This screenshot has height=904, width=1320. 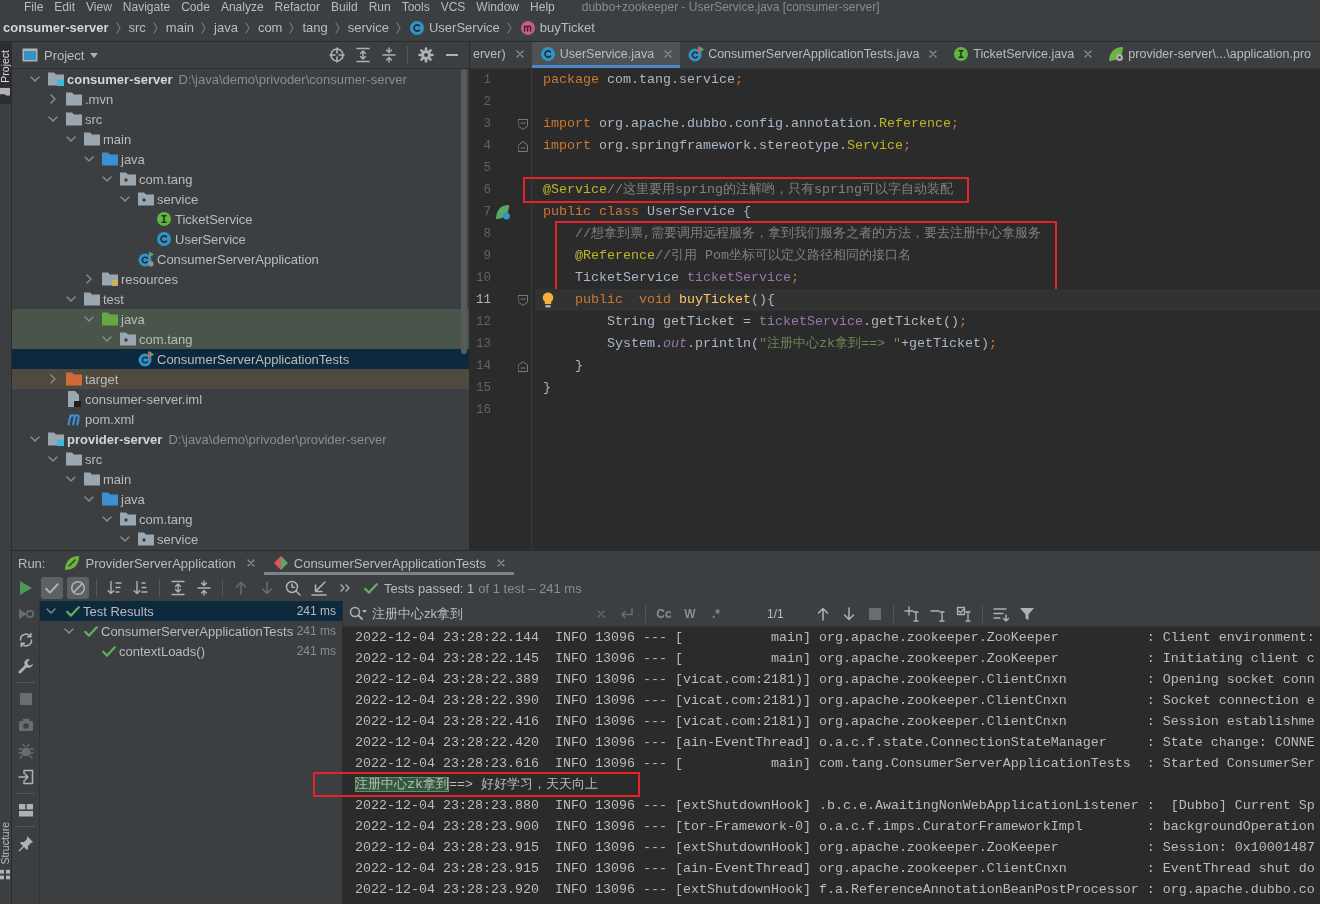 What do you see at coordinates (388, 563) in the screenshot?
I see `run-tab: ConsumerServerApplicationTests` at bounding box center [388, 563].